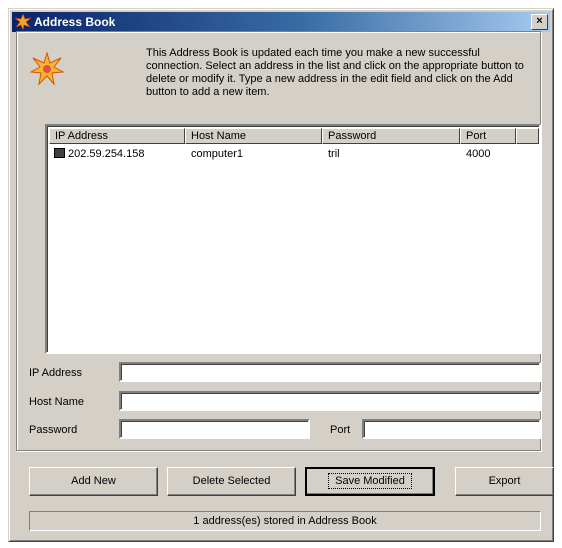 The image size is (562, 548). I want to click on status-bar: 1 address(es) stored in Address Book, so click(285, 521).